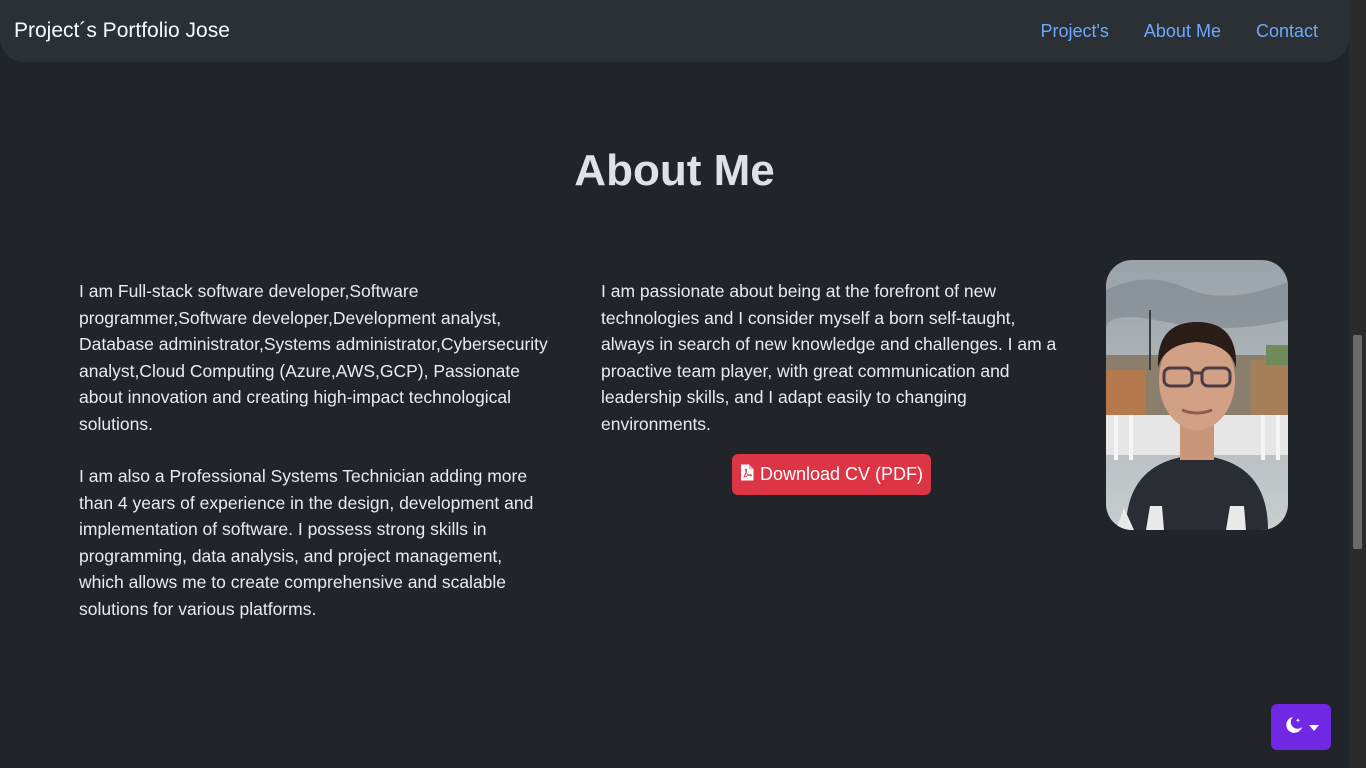 The image size is (1366, 768). I want to click on file-pdf-icon, so click(747, 475).